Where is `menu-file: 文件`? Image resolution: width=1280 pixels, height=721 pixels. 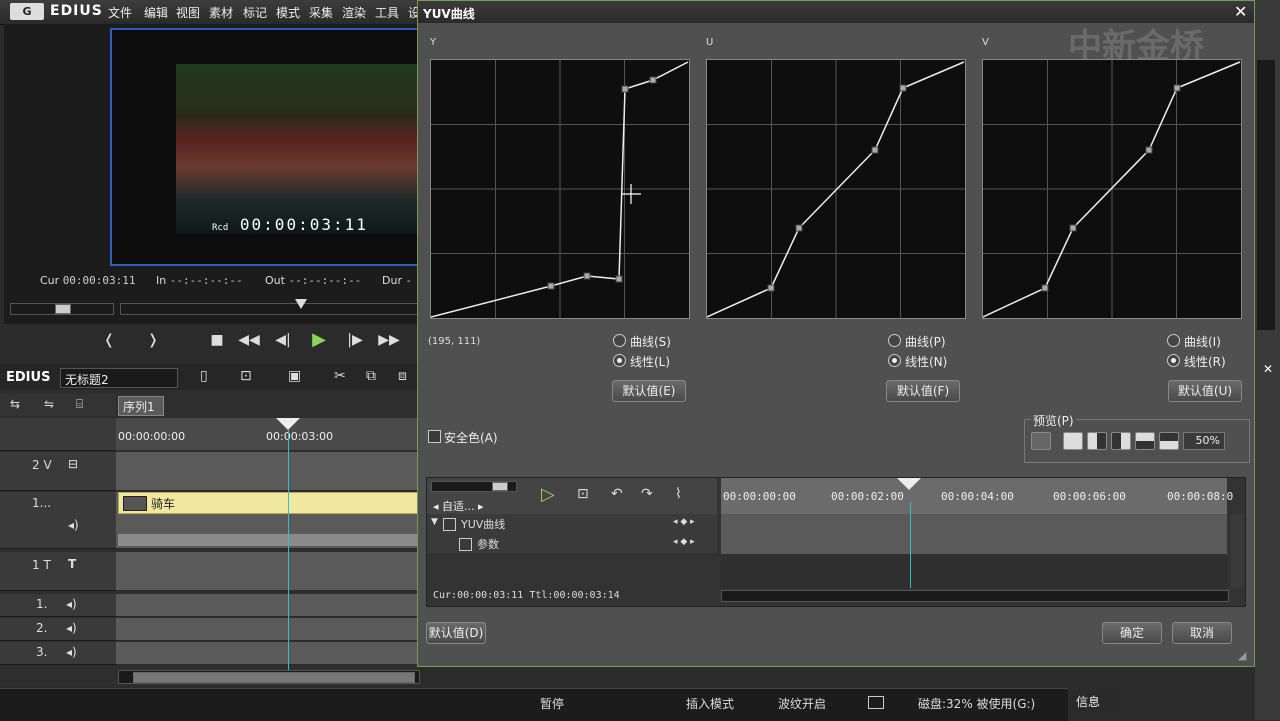 menu-file: 文件 is located at coordinates (120, 12).